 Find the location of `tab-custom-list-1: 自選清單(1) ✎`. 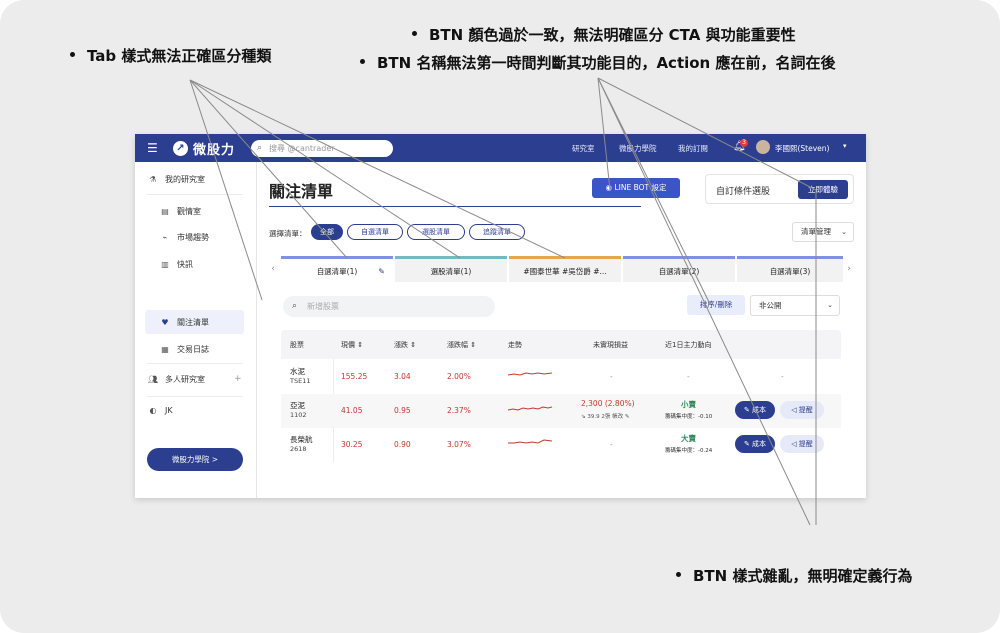

tab-custom-list-1: 自選清單(1) ✎ is located at coordinates (337, 269).